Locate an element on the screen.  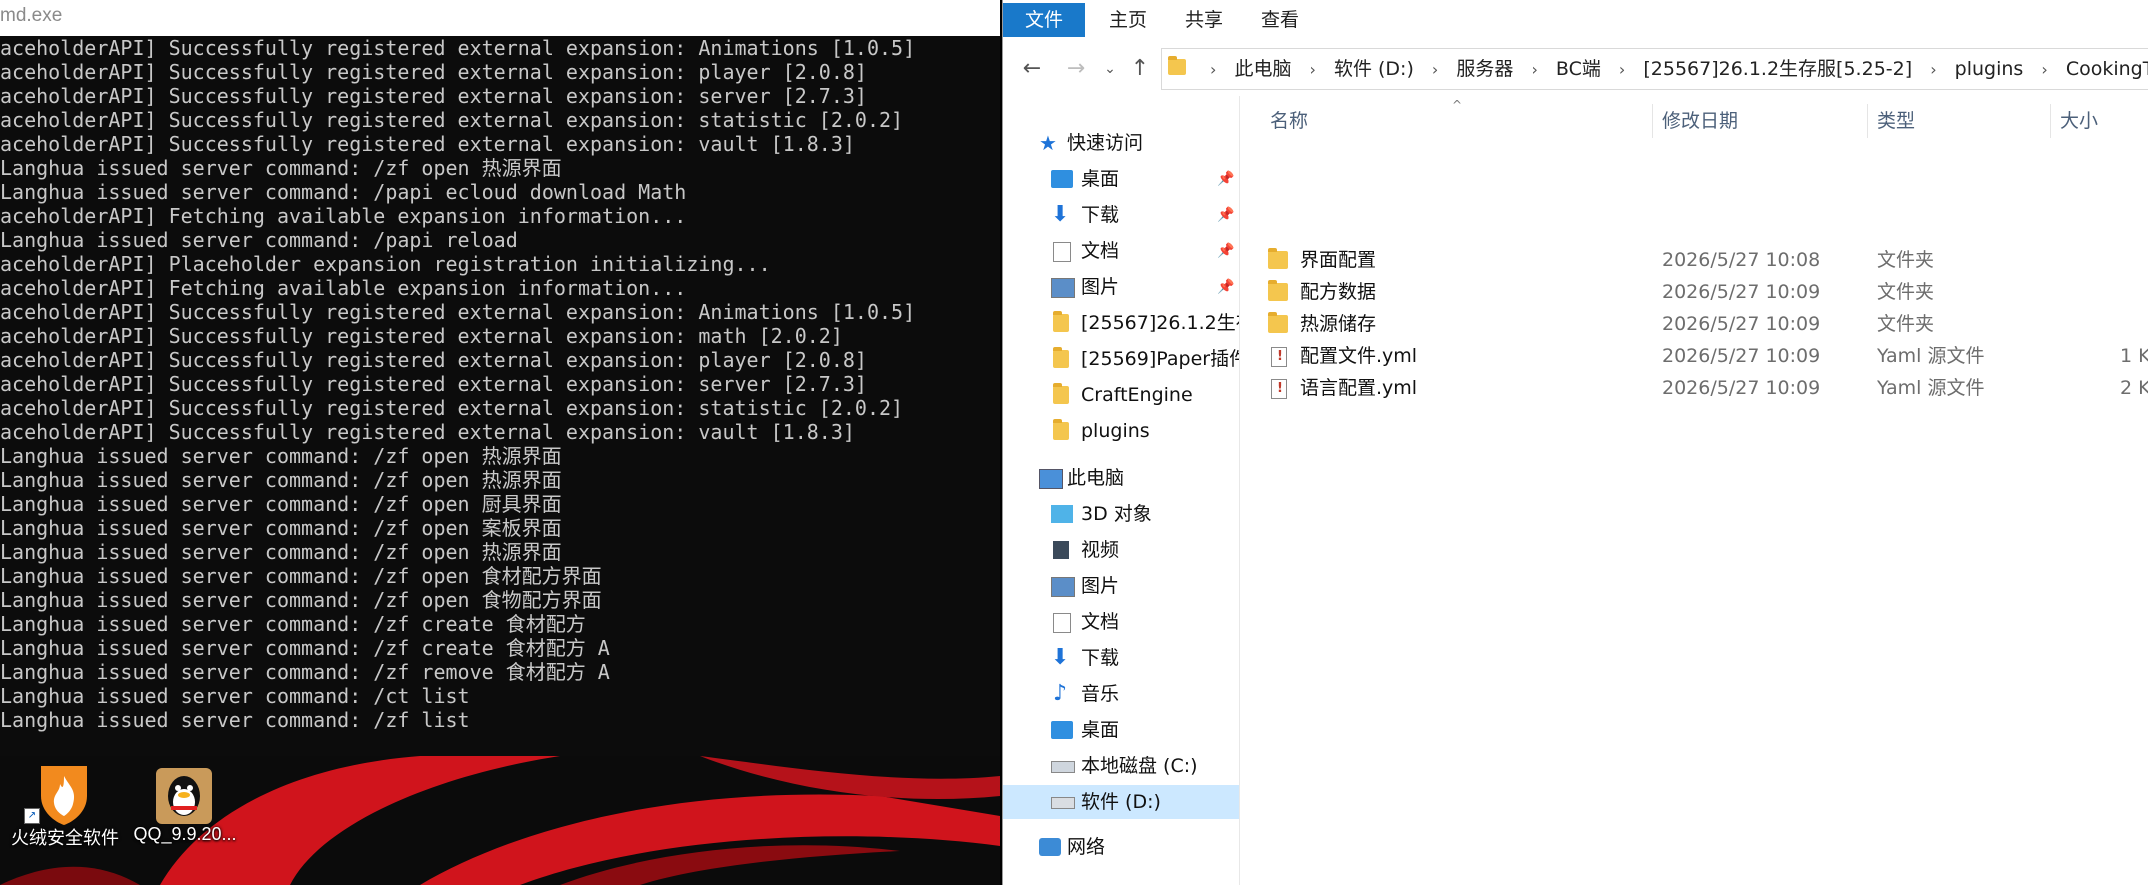
recent-locations-chevron-icon: ⌄ is located at coordinates (1110, 69).